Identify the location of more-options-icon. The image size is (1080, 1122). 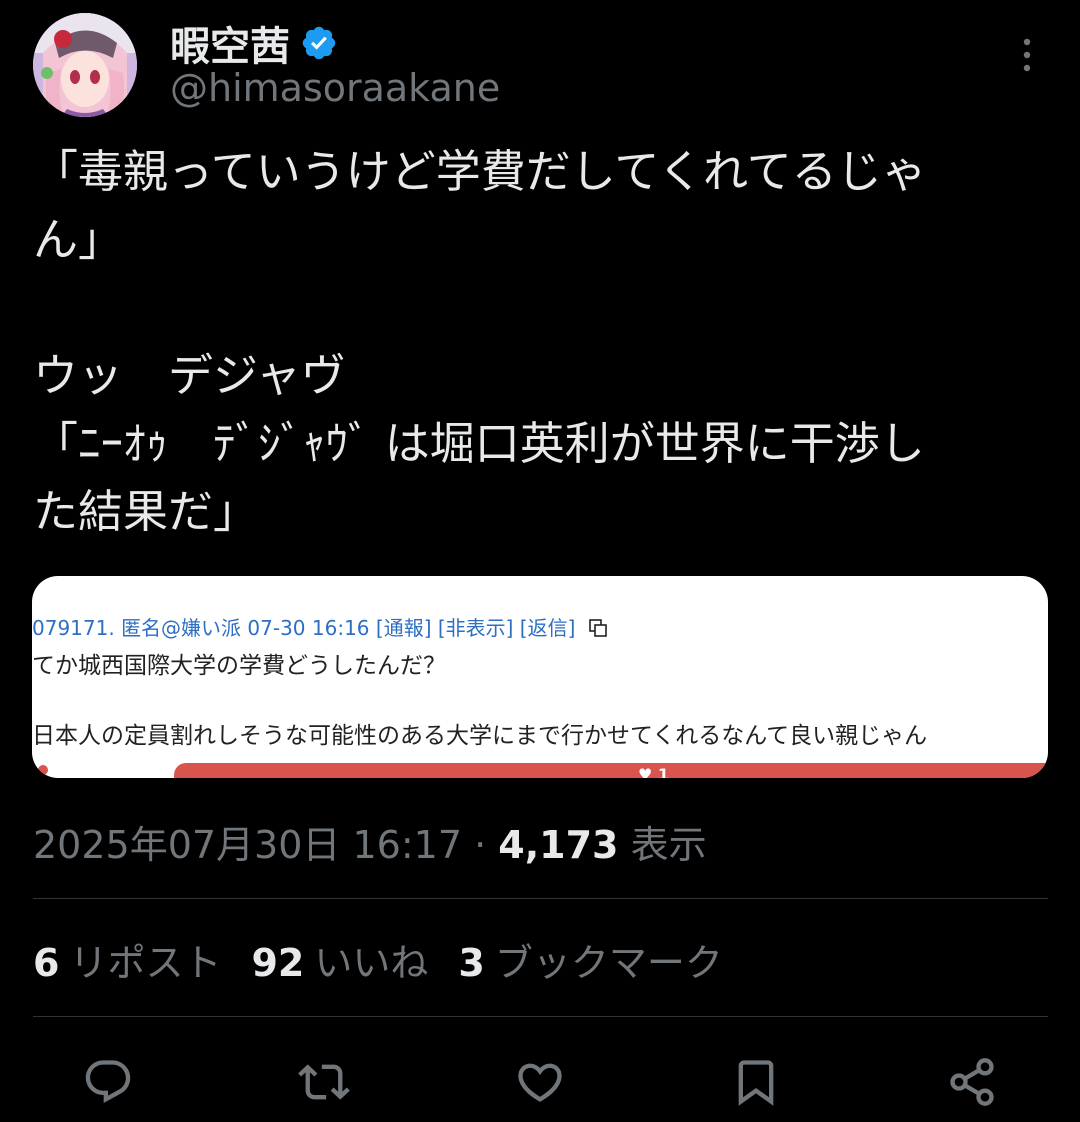
(1027, 55).